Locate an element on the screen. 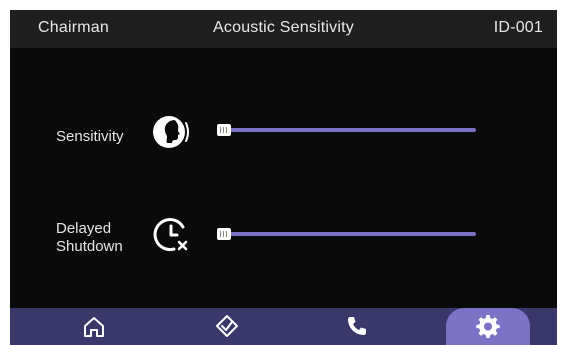  delayed-shutdown-slider-track is located at coordinates (347, 234).